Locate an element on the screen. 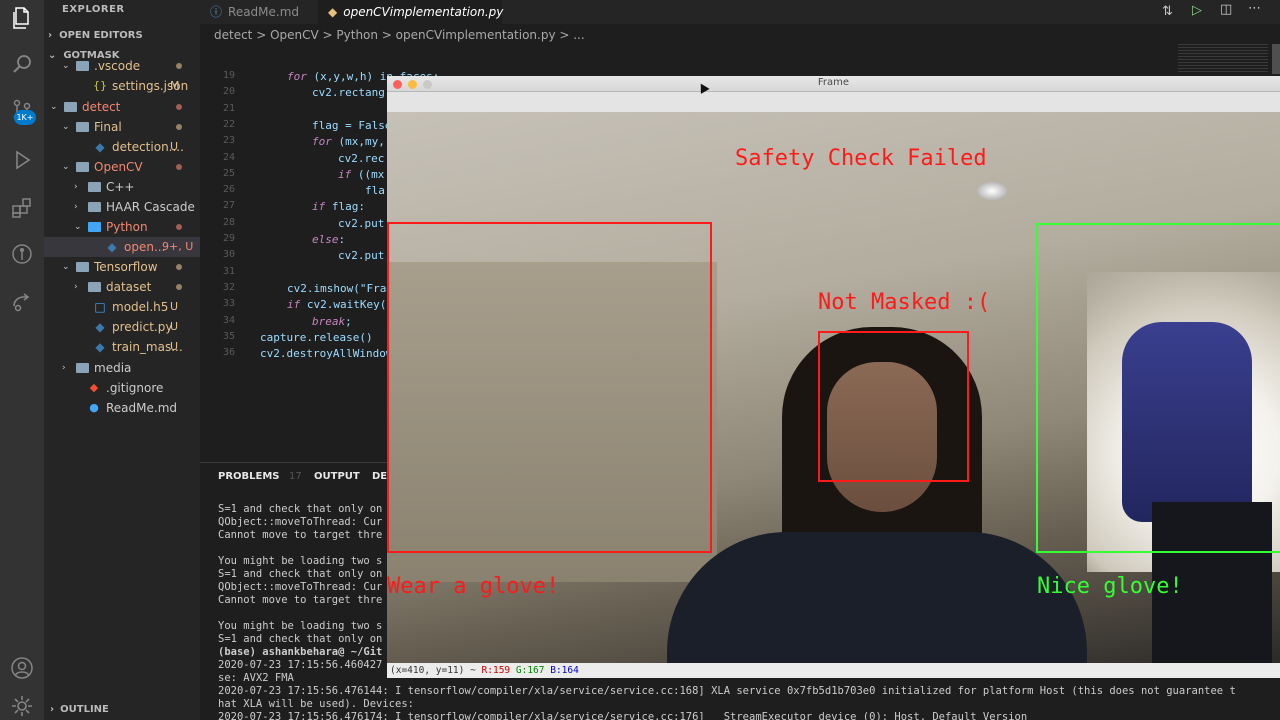  tree-item-label: dataset is located at coordinates (129, 287).